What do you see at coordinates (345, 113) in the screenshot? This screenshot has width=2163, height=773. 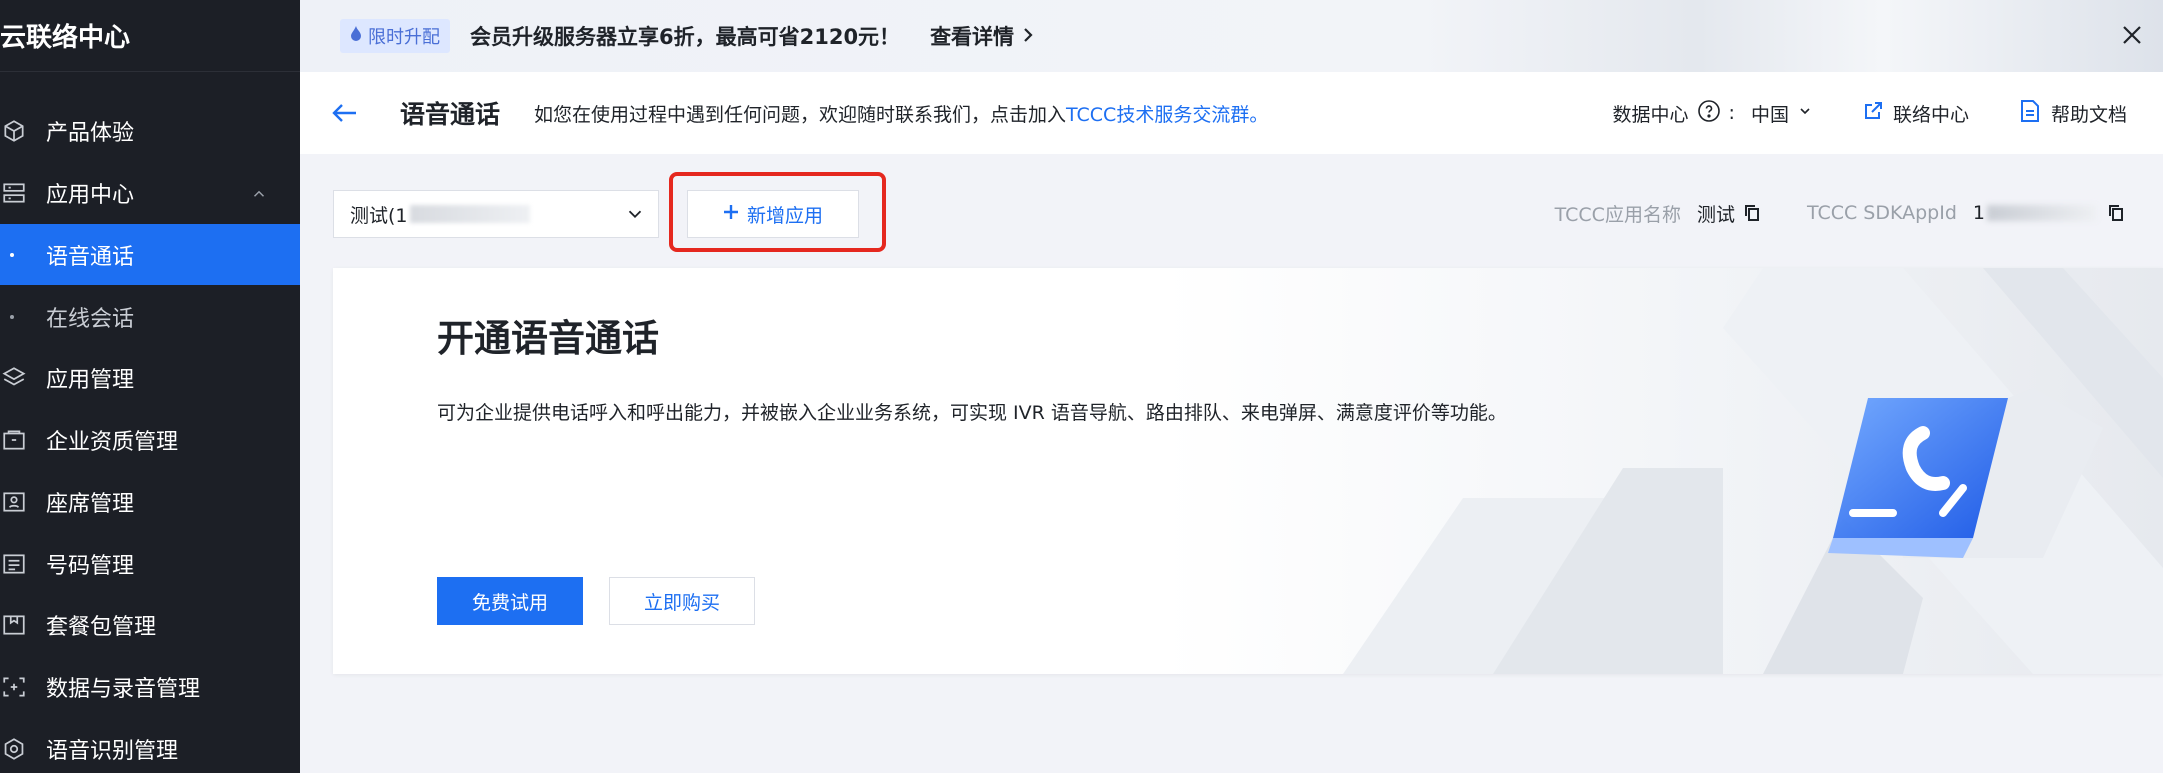 I see `back-arrow-icon` at bounding box center [345, 113].